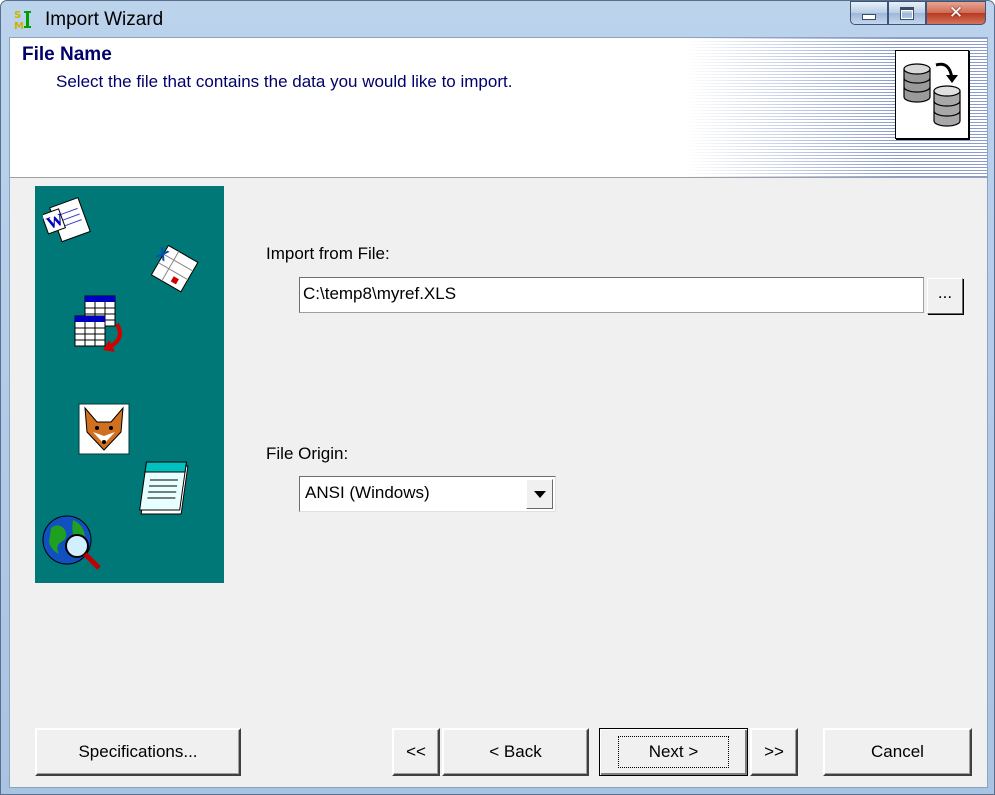 This screenshot has width=995, height=795. What do you see at coordinates (932, 94) in the screenshot?
I see `database-convert-icon` at bounding box center [932, 94].